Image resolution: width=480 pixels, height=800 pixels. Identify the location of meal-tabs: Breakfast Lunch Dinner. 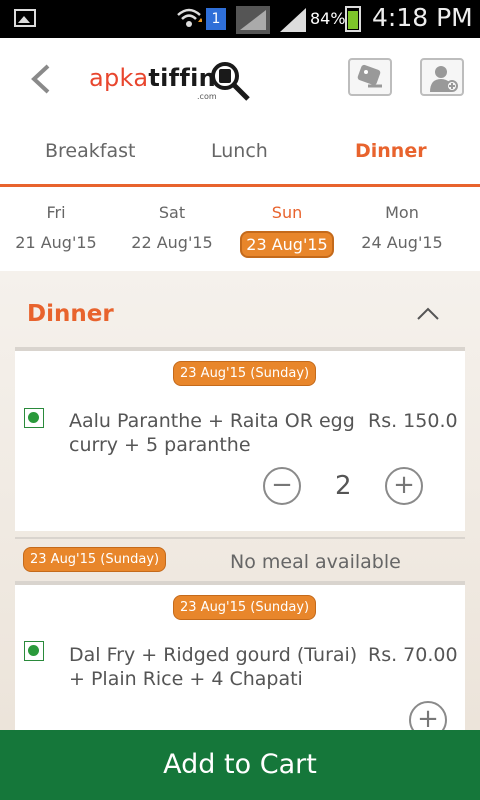
(240, 154).